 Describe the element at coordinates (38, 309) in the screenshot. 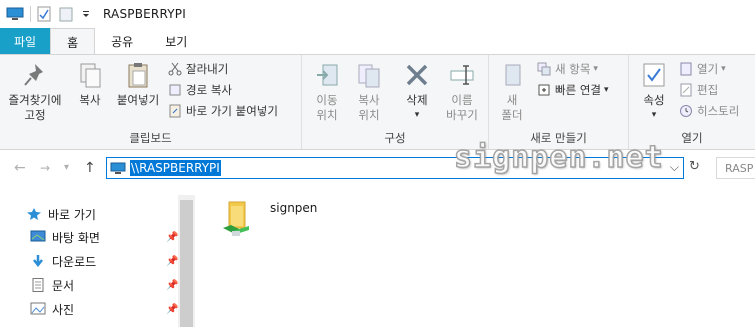

I see `pictures-icon` at that location.